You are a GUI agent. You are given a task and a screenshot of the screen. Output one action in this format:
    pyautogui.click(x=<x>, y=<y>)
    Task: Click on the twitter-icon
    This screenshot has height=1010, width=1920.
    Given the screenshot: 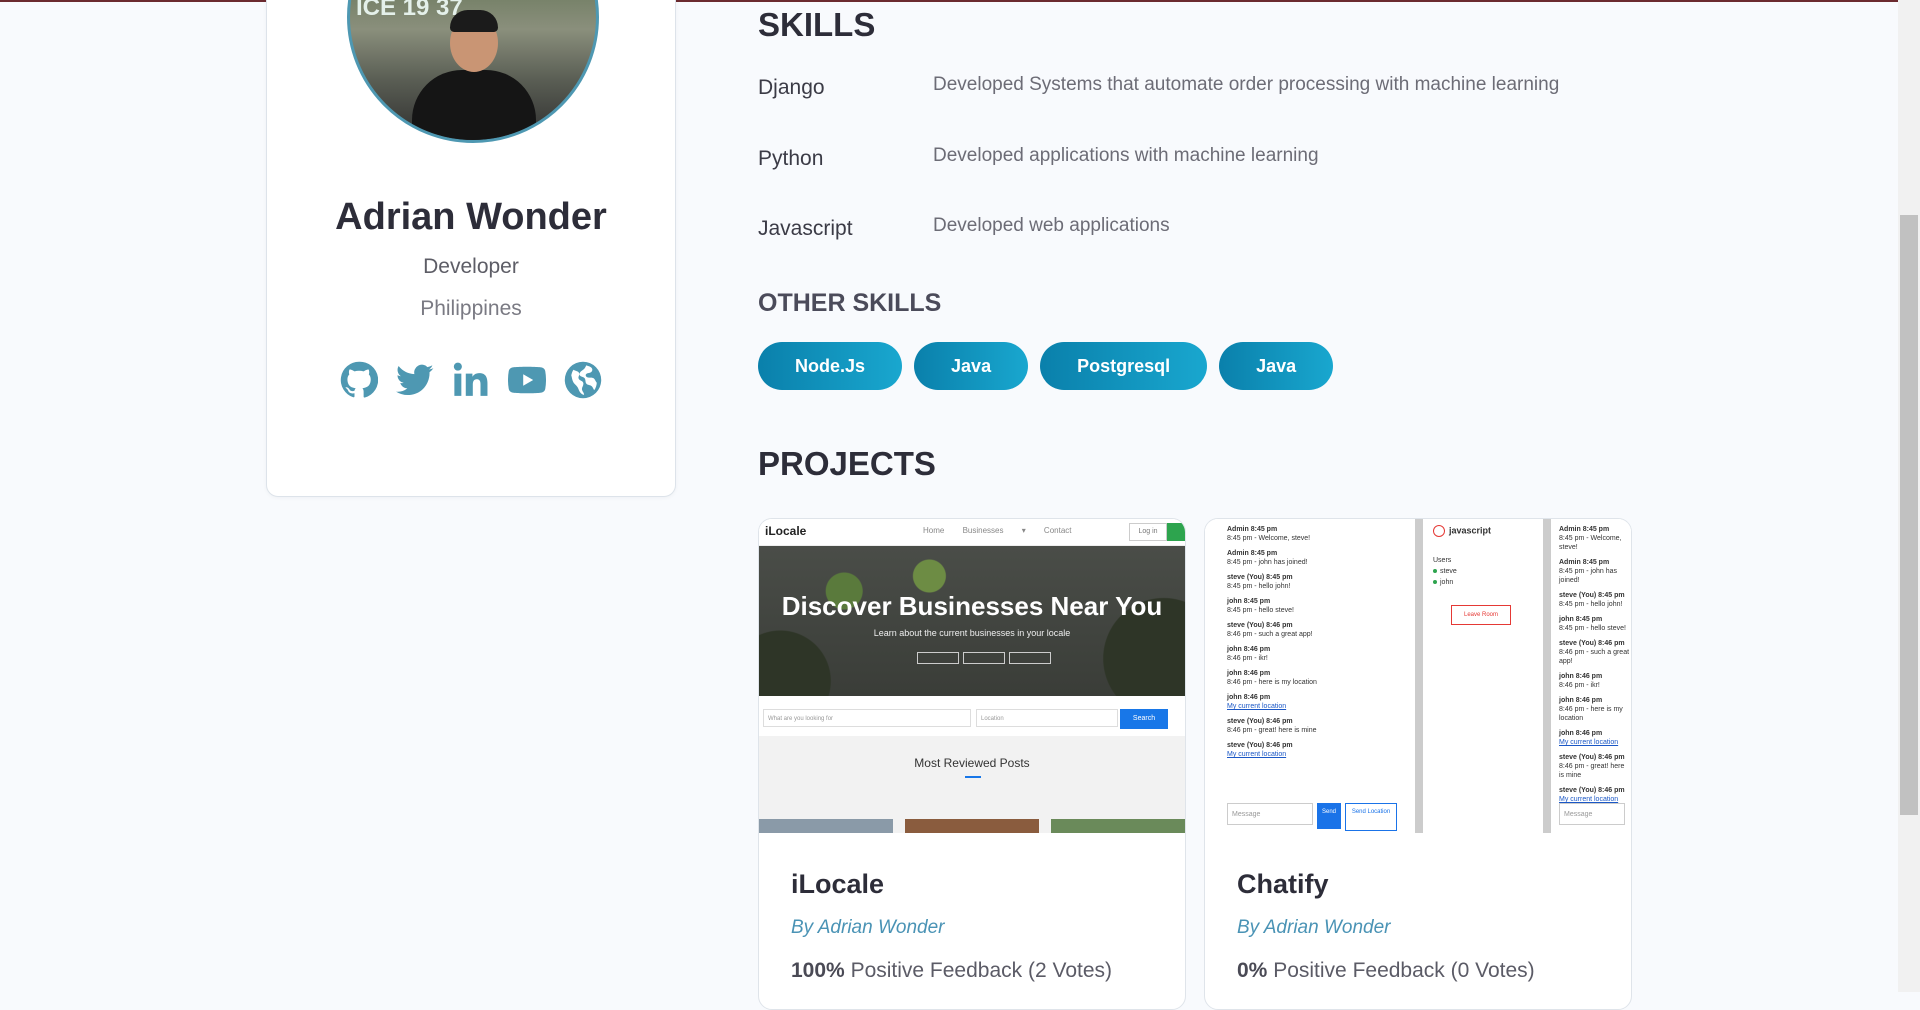 What is the action you would take?
    pyautogui.click(x=415, y=380)
    